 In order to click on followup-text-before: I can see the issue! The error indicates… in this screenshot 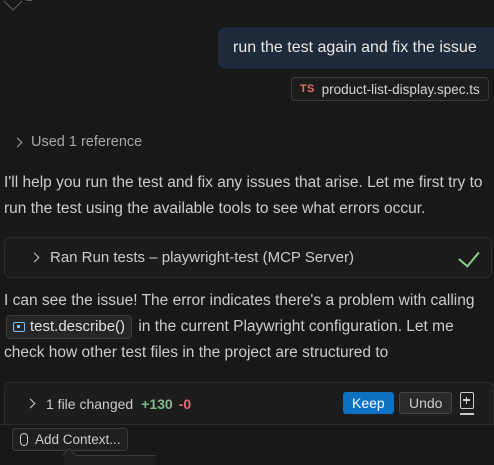, I will do `click(239, 300)`.